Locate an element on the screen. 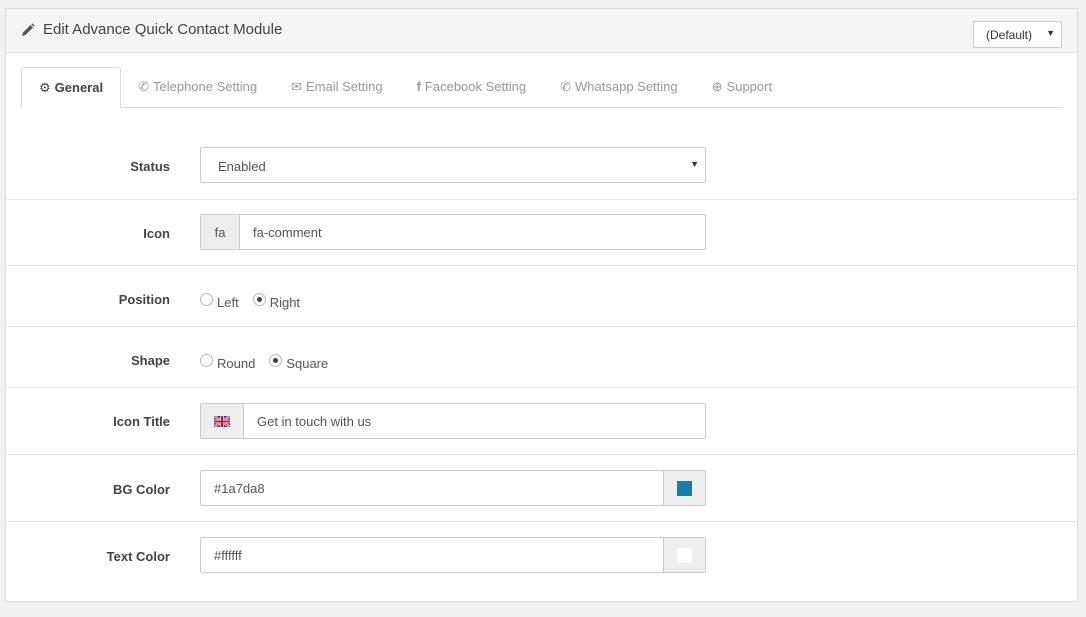 Image resolution: width=1086 pixels, height=617 pixels. lifebuoy-icon: ⊕ is located at coordinates (717, 86).